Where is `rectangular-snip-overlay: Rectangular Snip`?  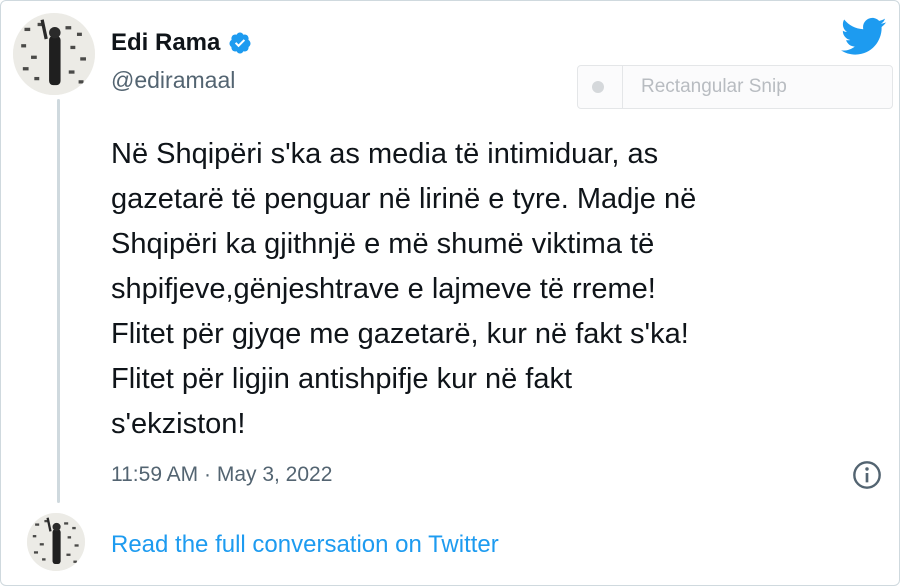
rectangular-snip-overlay: Rectangular Snip is located at coordinates (735, 87).